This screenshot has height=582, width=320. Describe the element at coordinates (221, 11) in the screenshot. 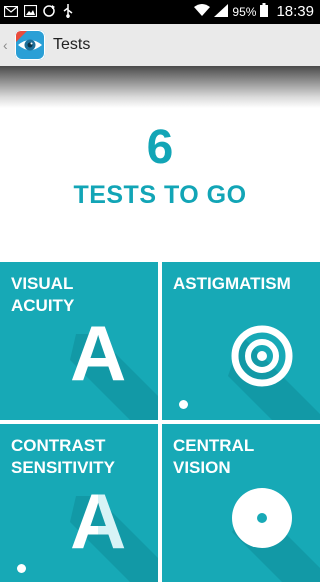

I see `signal-icon` at that location.